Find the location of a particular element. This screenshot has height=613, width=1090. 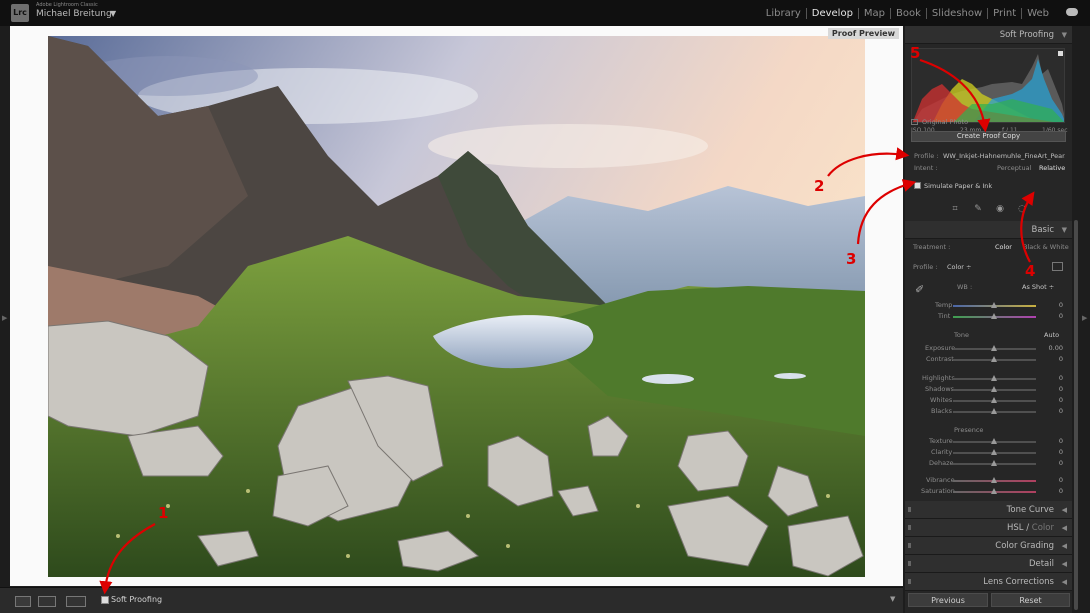

reset-button: Reset is located at coordinates (1030, 600).